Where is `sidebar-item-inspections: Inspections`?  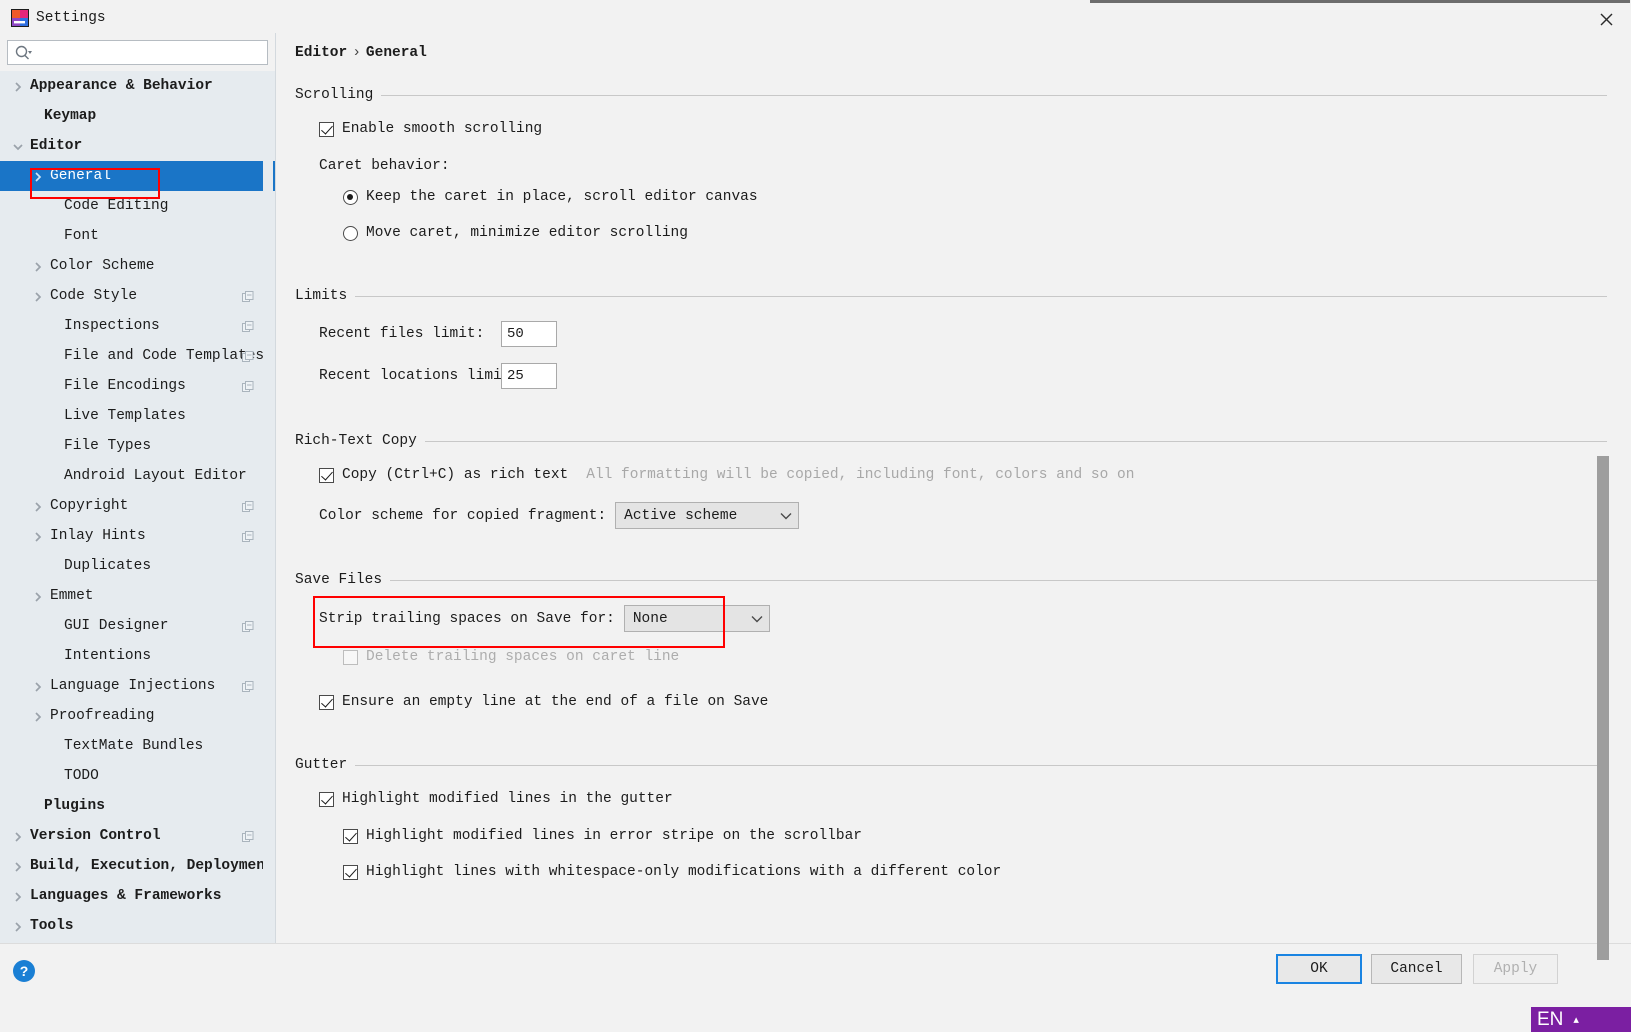
sidebar-item-inspections: Inspections is located at coordinates (137, 326).